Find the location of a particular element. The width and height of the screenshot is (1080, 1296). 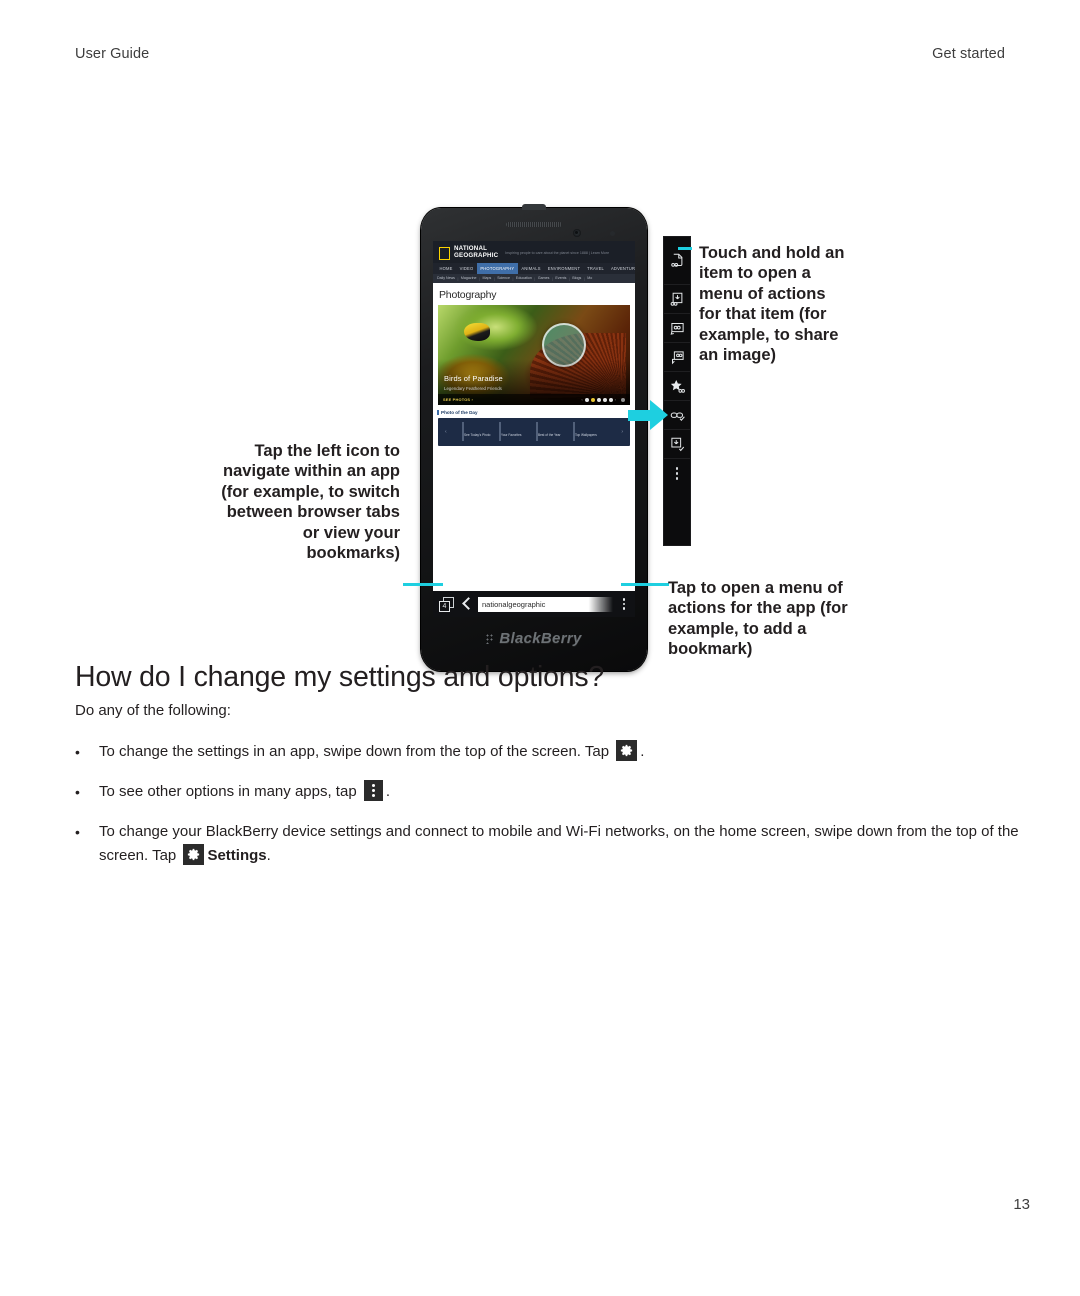

subnav-item-daily-news: Daily News is located at coordinates (446, 278).